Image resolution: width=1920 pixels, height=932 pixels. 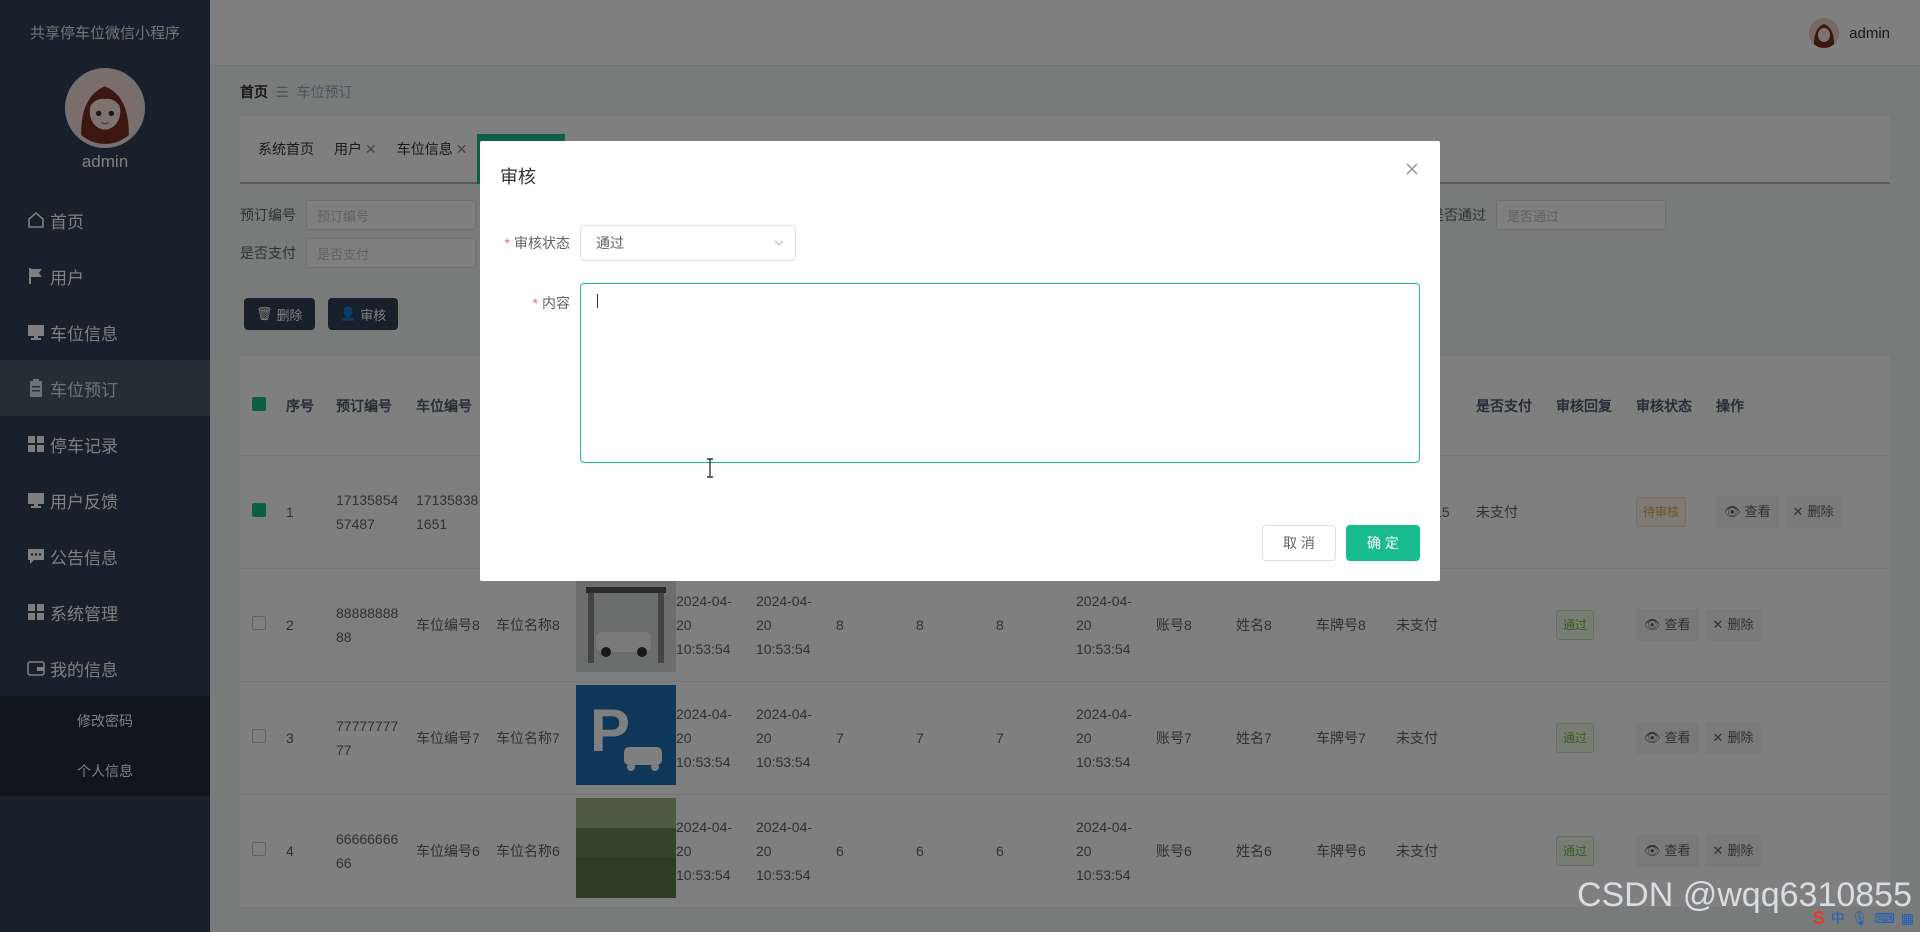 What do you see at coordinates (556, 303) in the screenshot?
I see `content-label-text: 内容` at bounding box center [556, 303].